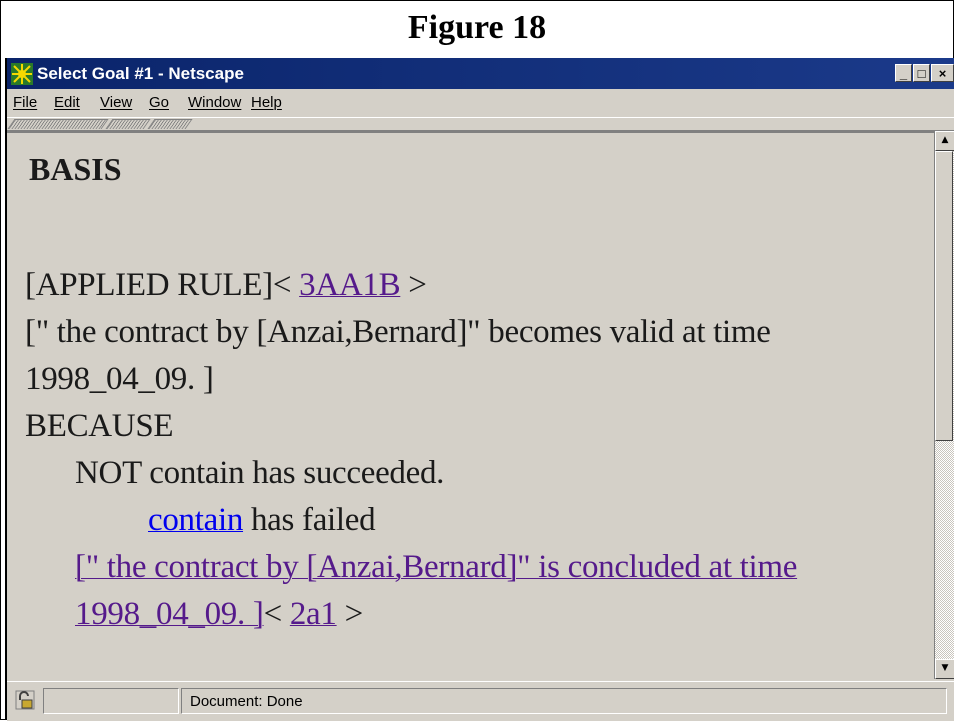  I want to click on applied-rule-label: [APPLIED RULE]<, so click(158, 285).